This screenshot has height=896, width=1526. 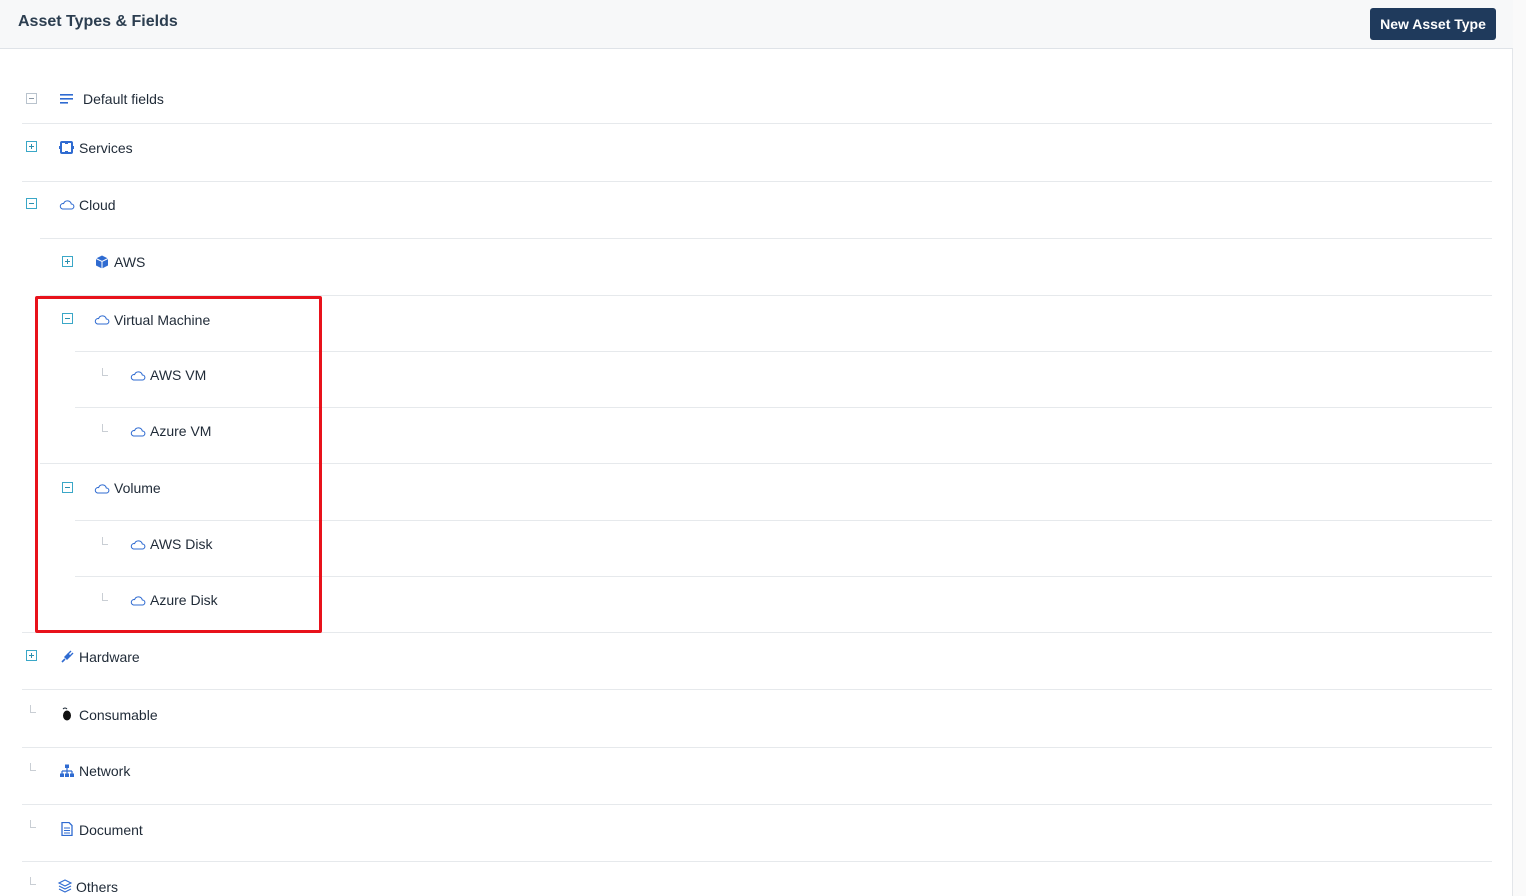 I want to click on tree-row-aws: AWS, so click(x=766, y=267).